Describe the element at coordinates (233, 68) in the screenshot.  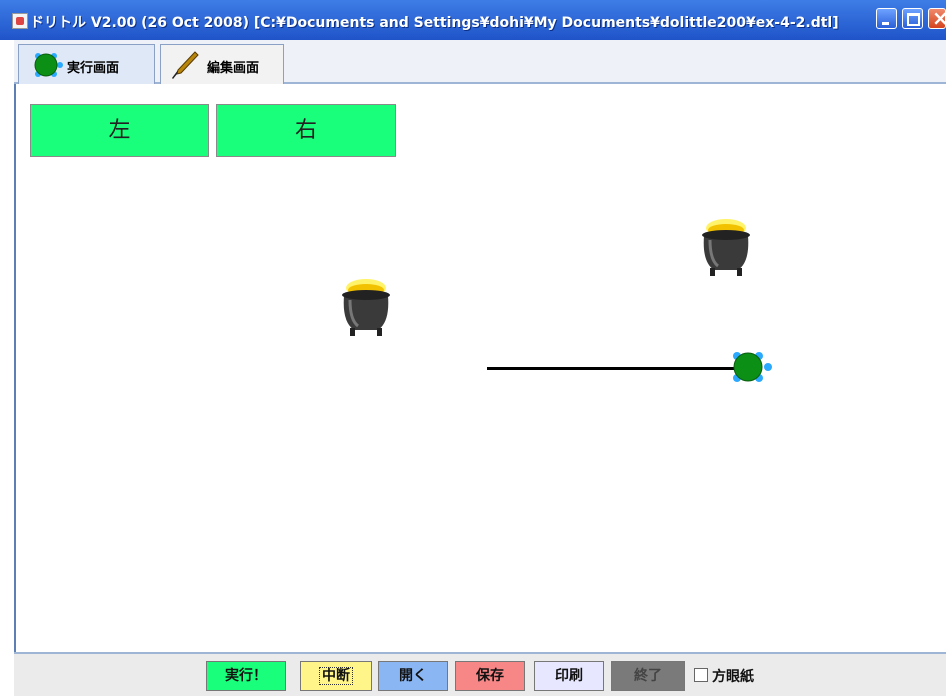
I see `tab-edit-label: 編集画面` at that location.